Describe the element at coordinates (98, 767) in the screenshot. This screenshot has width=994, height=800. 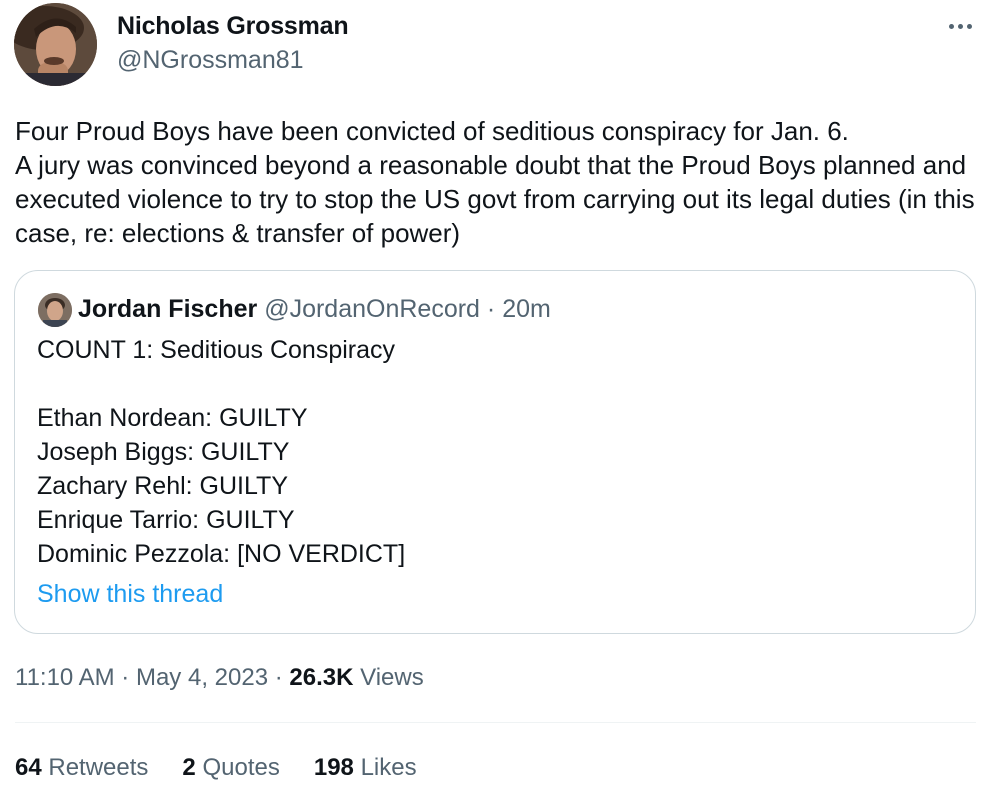
I see `retweets-label: Retweets` at that location.